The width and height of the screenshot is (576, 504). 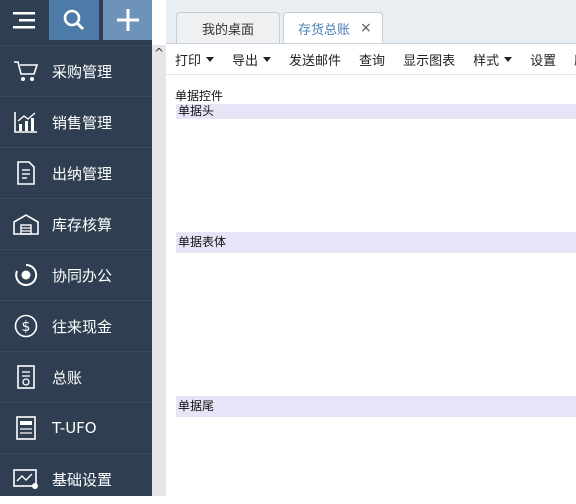 What do you see at coordinates (82, 479) in the screenshot?
I see `sidebar-item-label: 基础设置` at bounding box center [82, 479].